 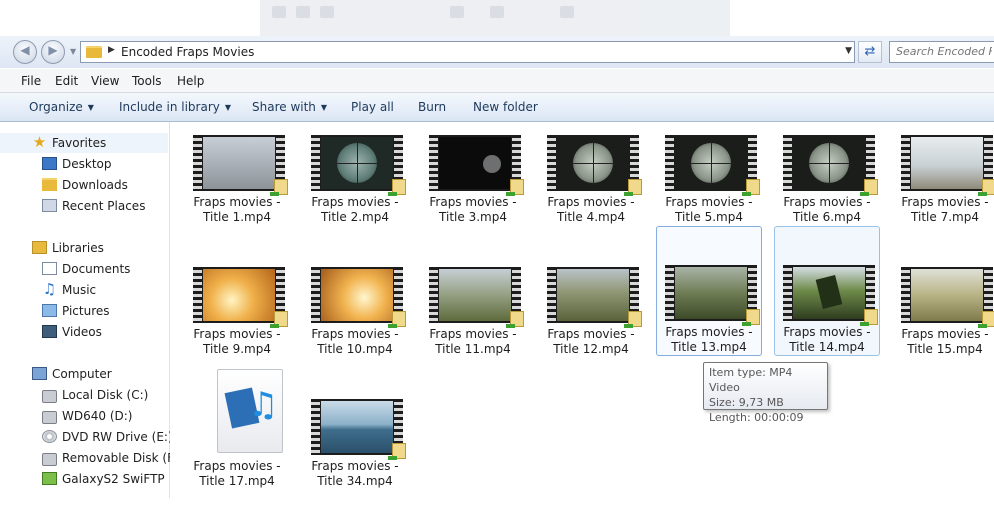 I want to click on file-item: Fraps movies - Title 10.mp4, so click(x=355, y=325).